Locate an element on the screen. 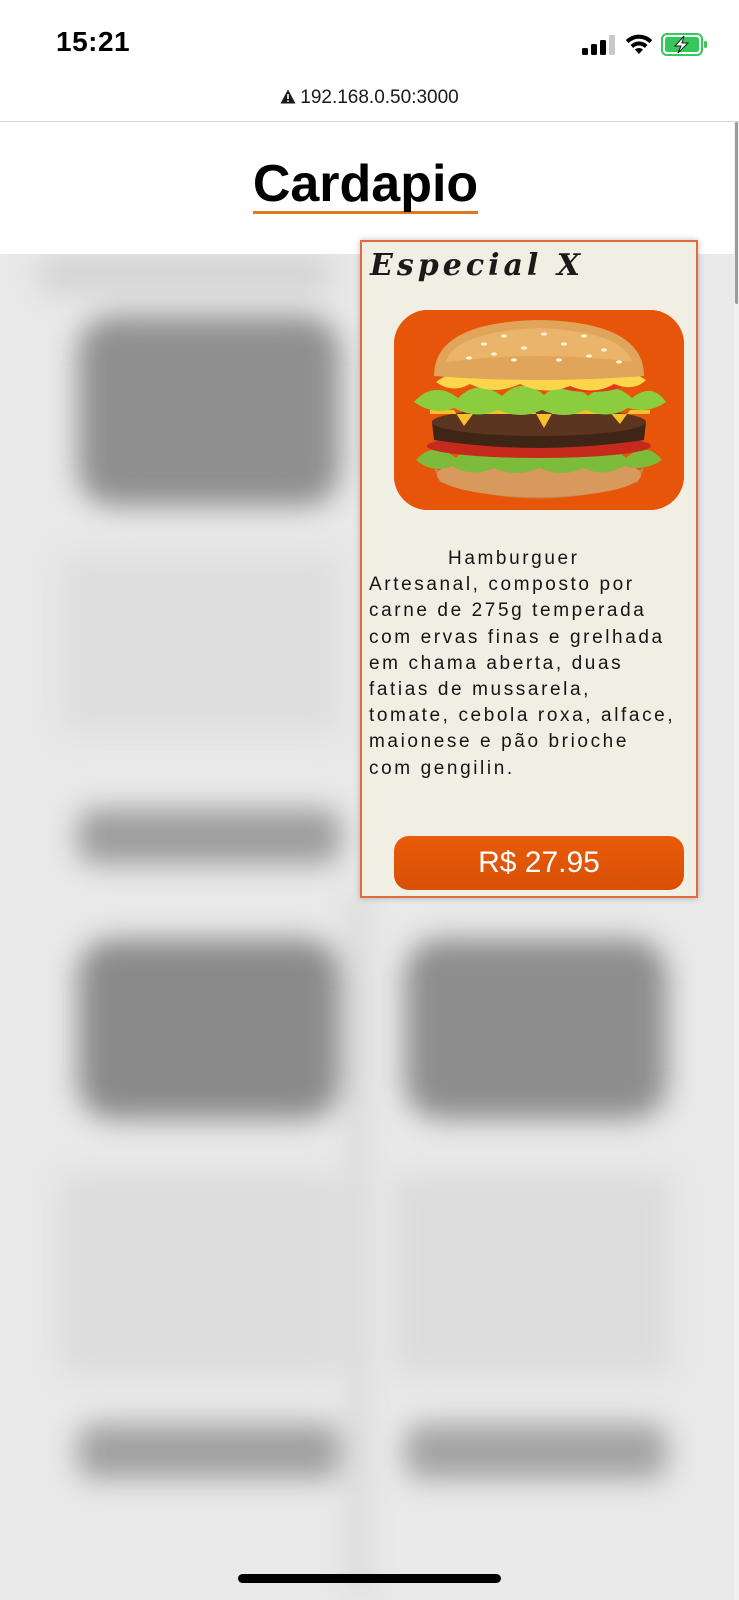 This screenshot has width=739, height=1600. warning-icon is located at coordinates (288, 96).